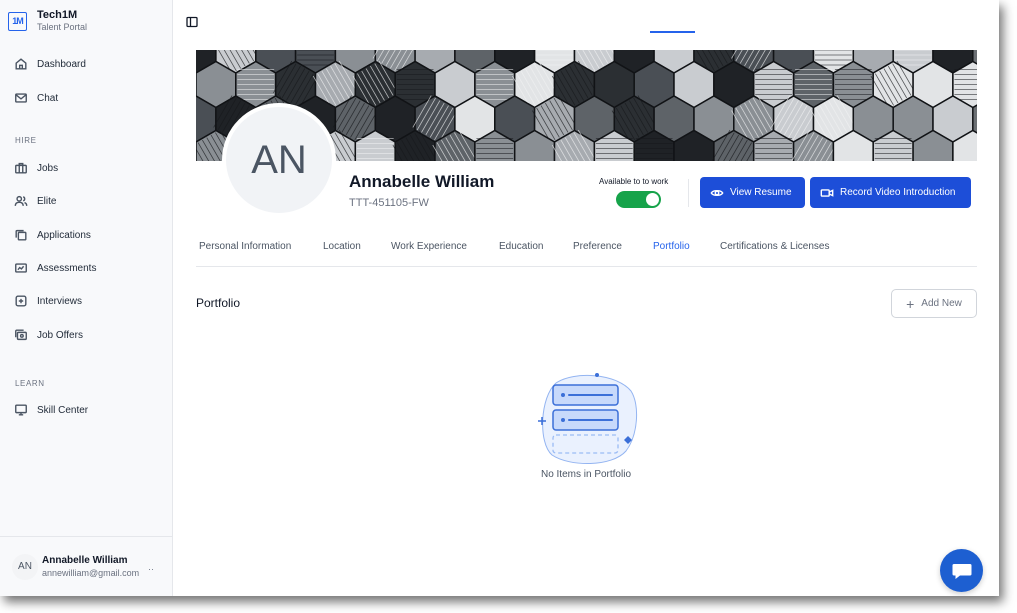  Describe the element at coordinates (85, 560) in the screenshot. I see `user-name: Annabelle William` at that location.